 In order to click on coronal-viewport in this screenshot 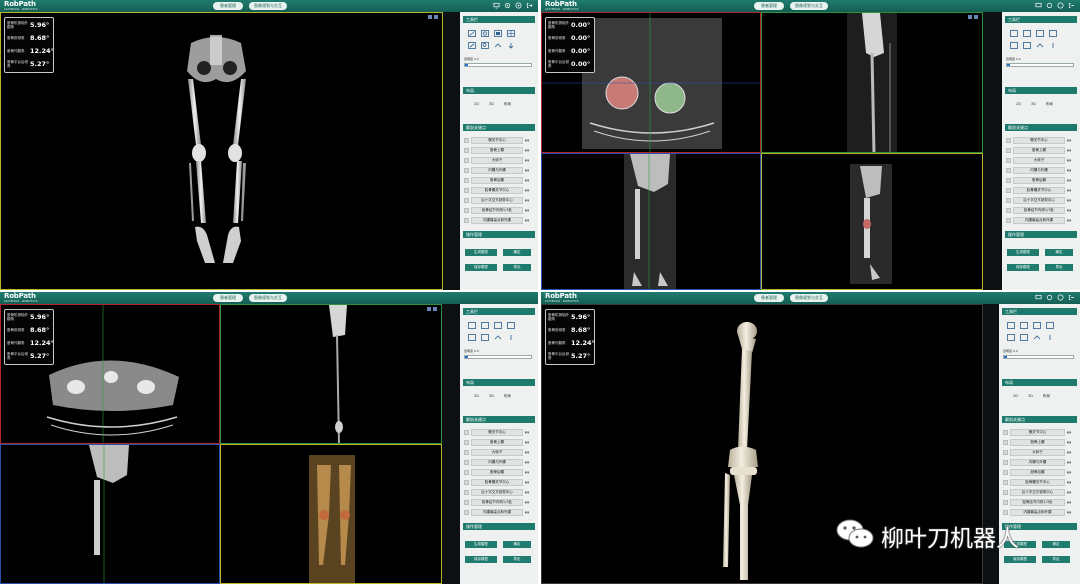, I will do `click(110, 514)`.